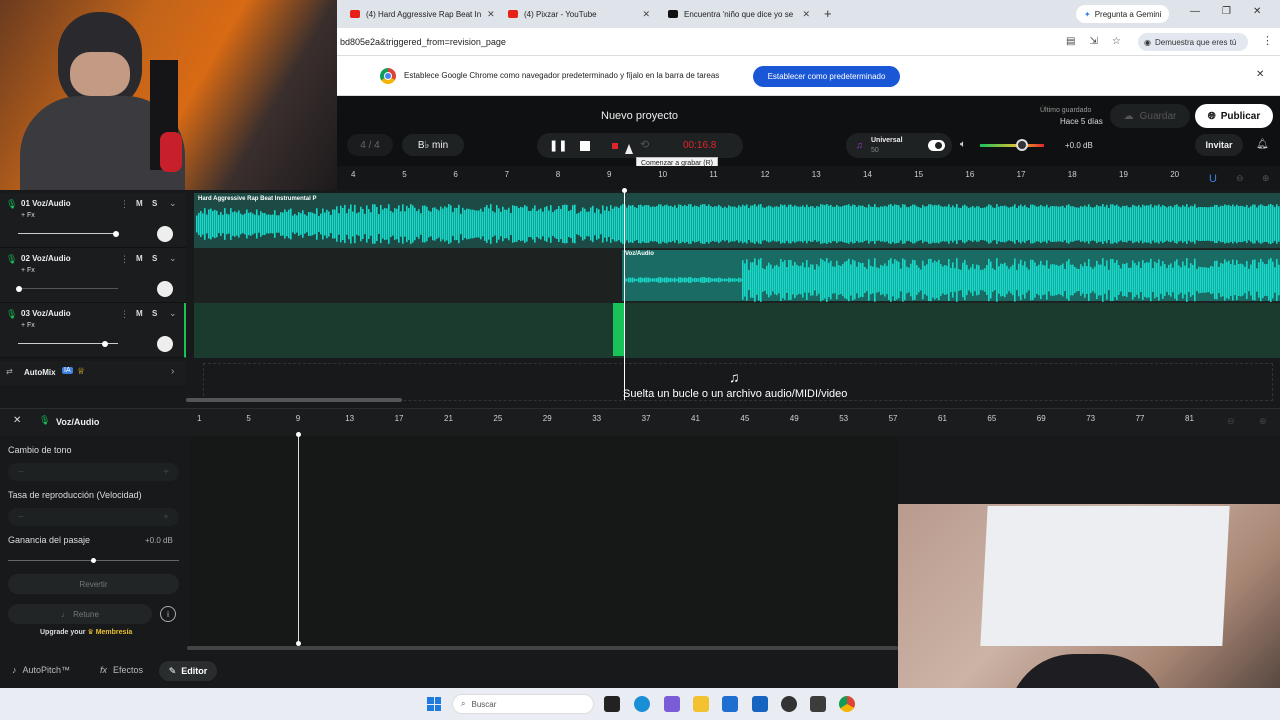  Describe the element at coordinates (739, 14) in the screenshot. I see `tab-tiktok: Encuentra 'niño que dice yo se ✕` at that location.